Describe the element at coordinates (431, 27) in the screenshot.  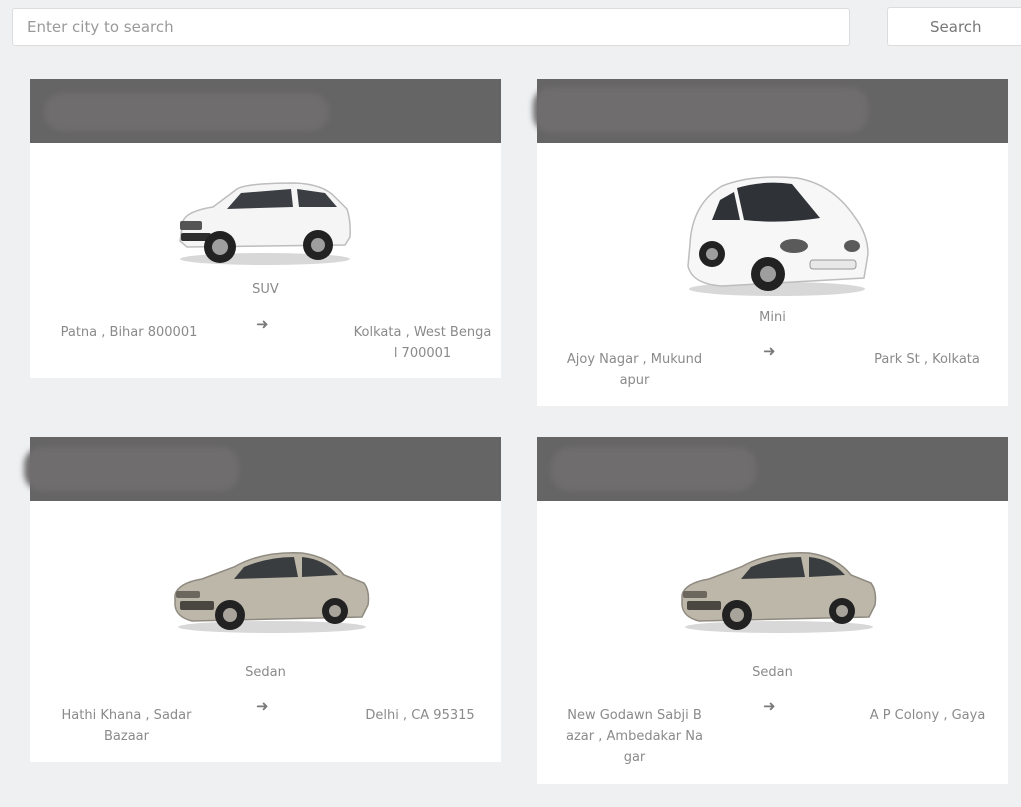
I see `search-input` at that location.